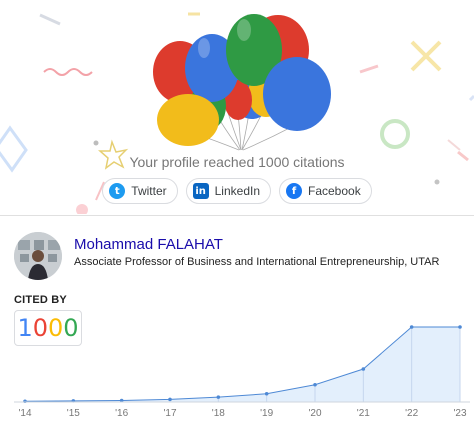 This screenshot has width=474, height=434. What do you see at coordinates (218, 413) in the screenshot?
I see `chart-x-tick-label: '18` at bounding box center [218, 413].